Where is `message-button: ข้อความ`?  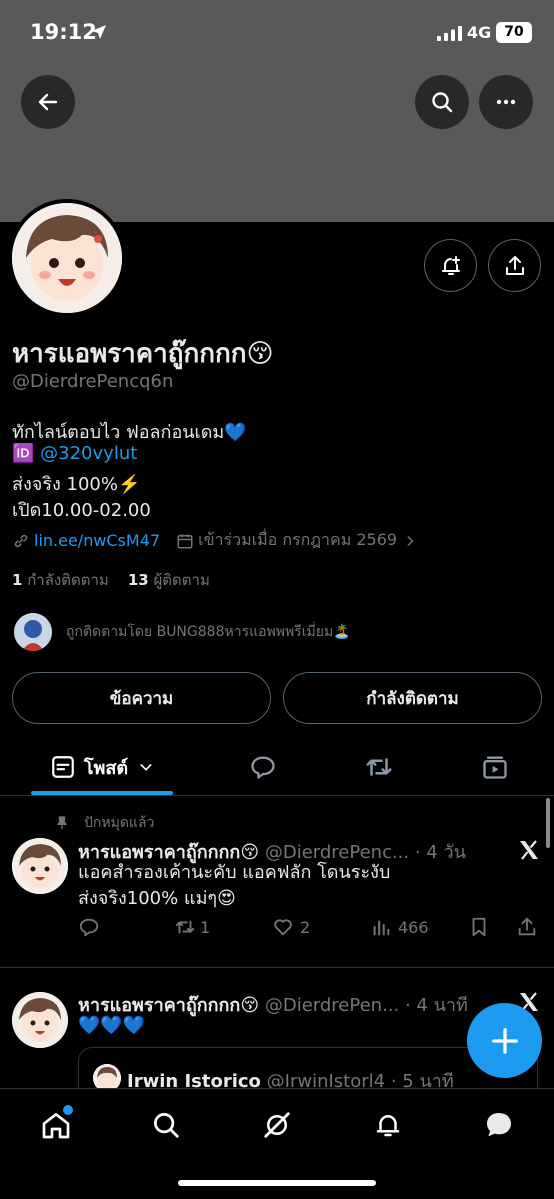 message-button: ข้อความ is located at coordinates (141, 698).